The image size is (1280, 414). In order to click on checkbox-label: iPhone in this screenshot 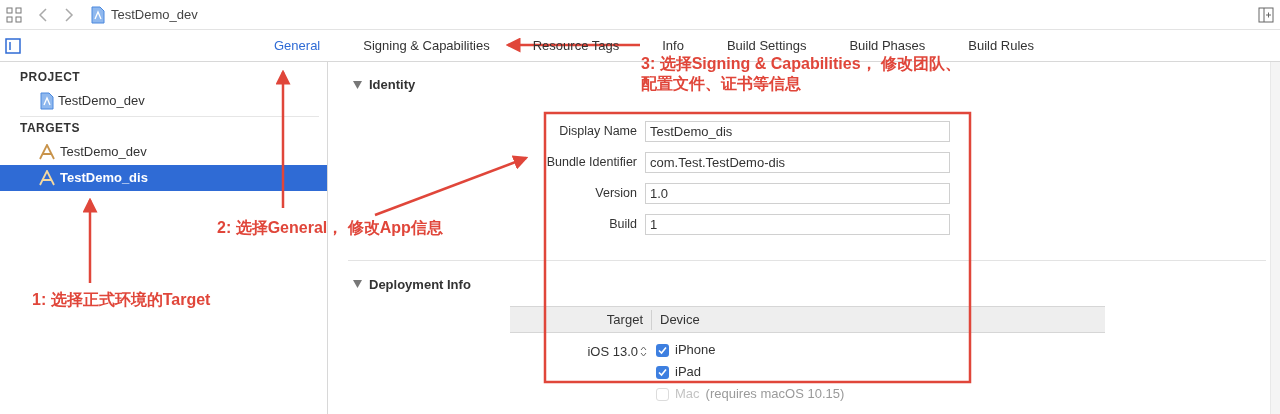, I will do `click(695, 350)`.